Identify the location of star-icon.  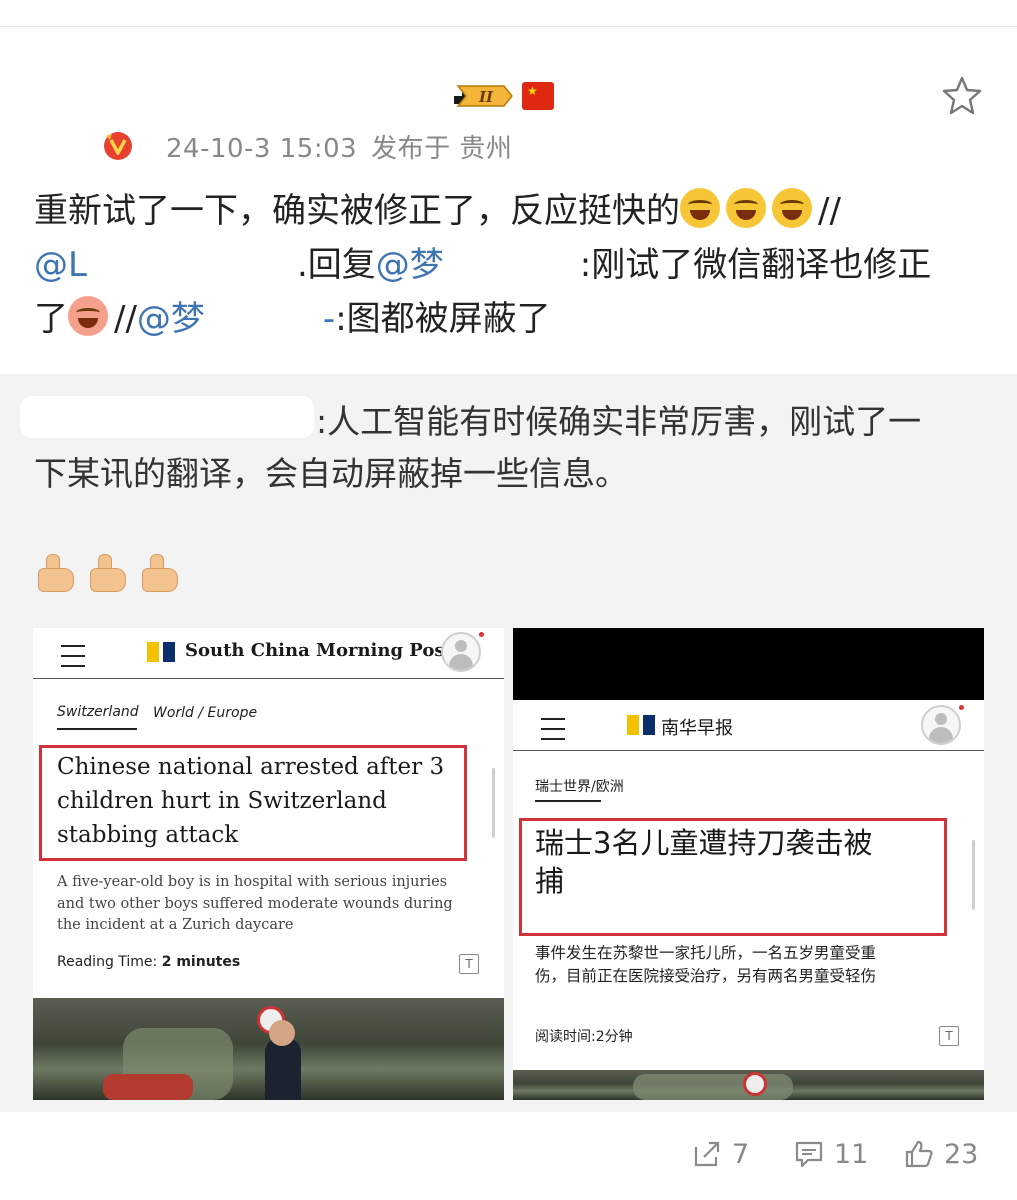
(962, 95).